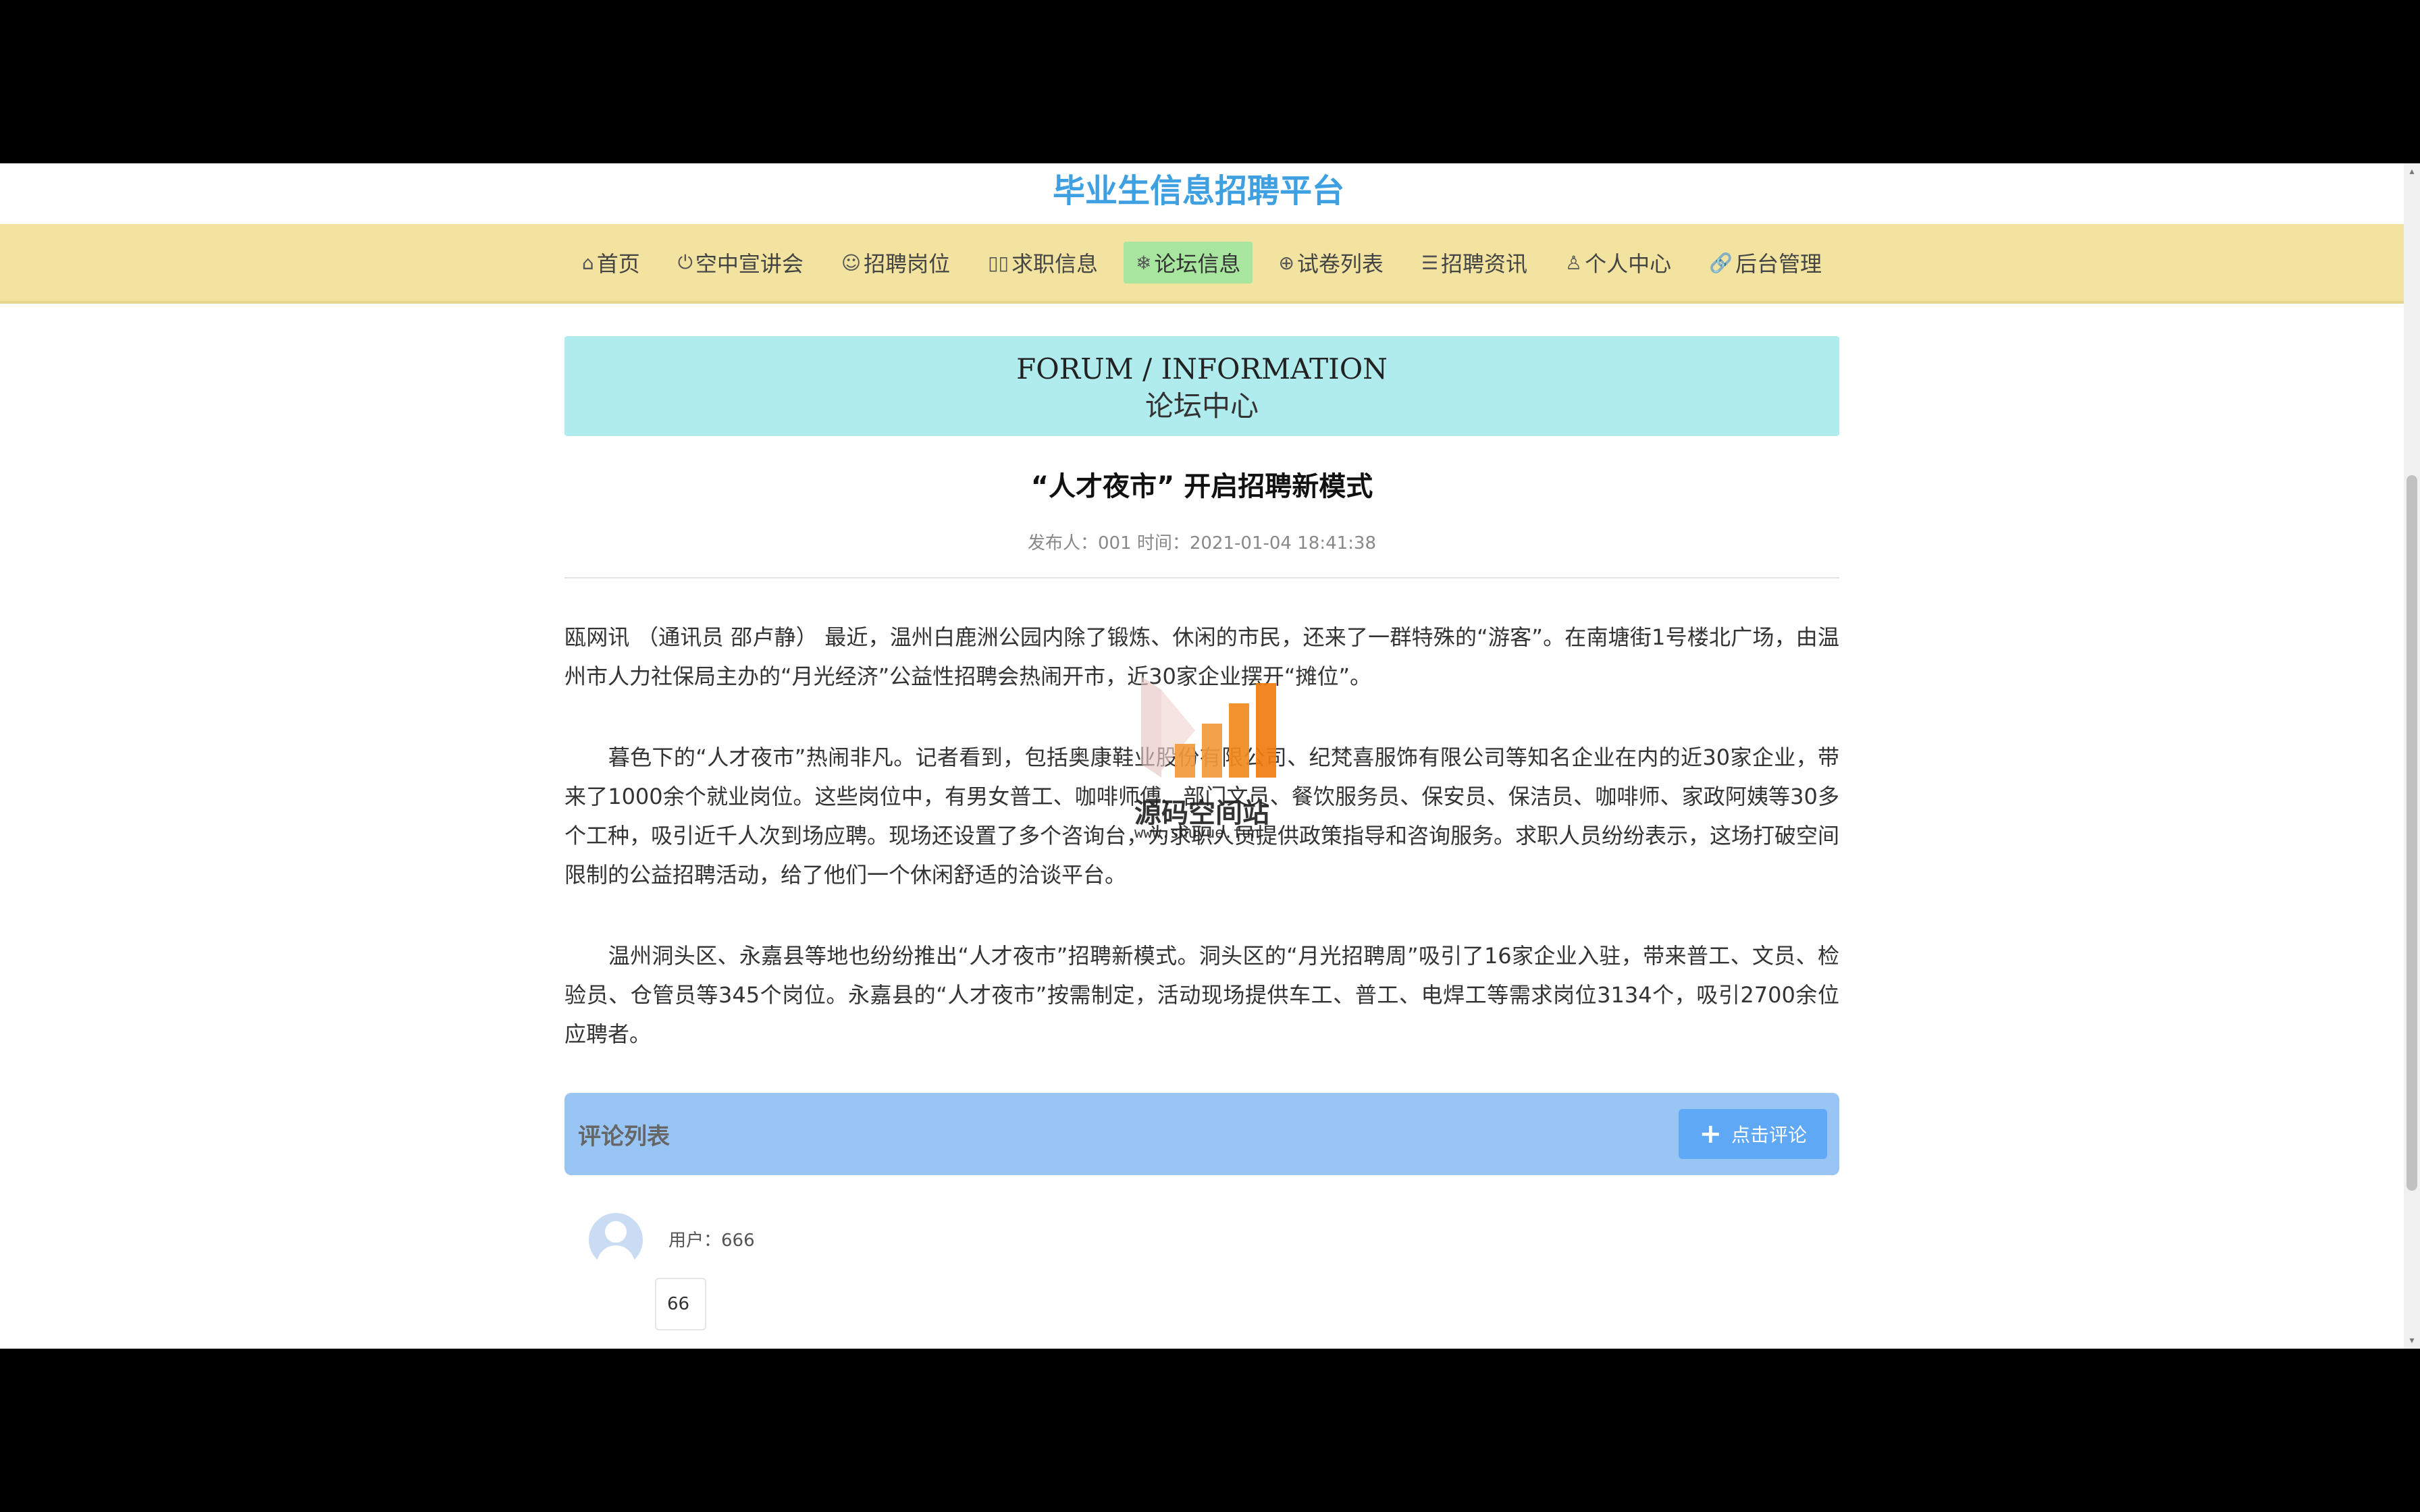 The width and height of the screenshot is (2420, 1512). I want to click on scroll-up-icon: ▴, so click(2411, 171).